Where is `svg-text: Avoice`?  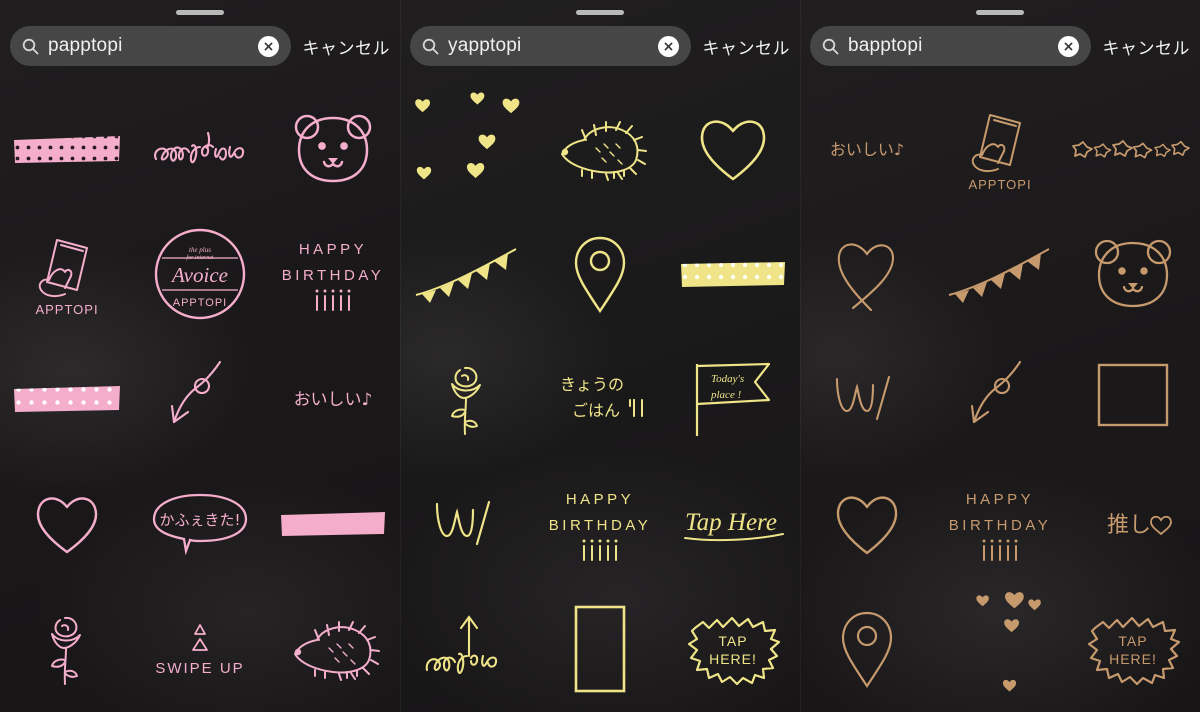 svg-text: Avoice is located at coordinates (199, 275).